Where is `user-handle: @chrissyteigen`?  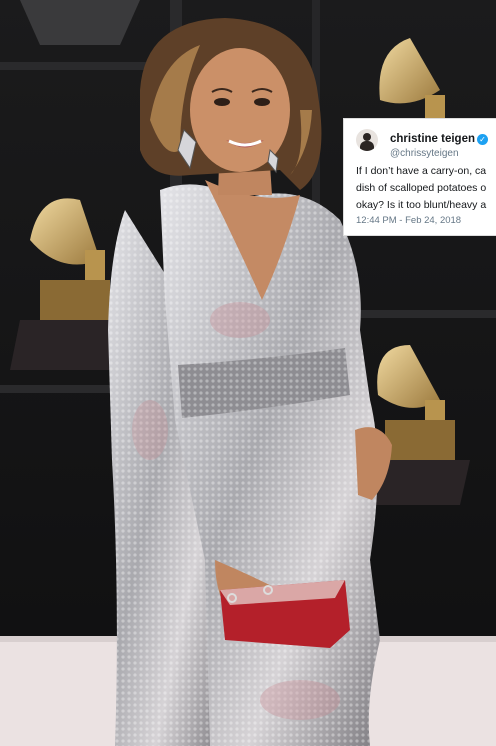
user-handle: @chrissyteigen is located at coordinates (424, 153).